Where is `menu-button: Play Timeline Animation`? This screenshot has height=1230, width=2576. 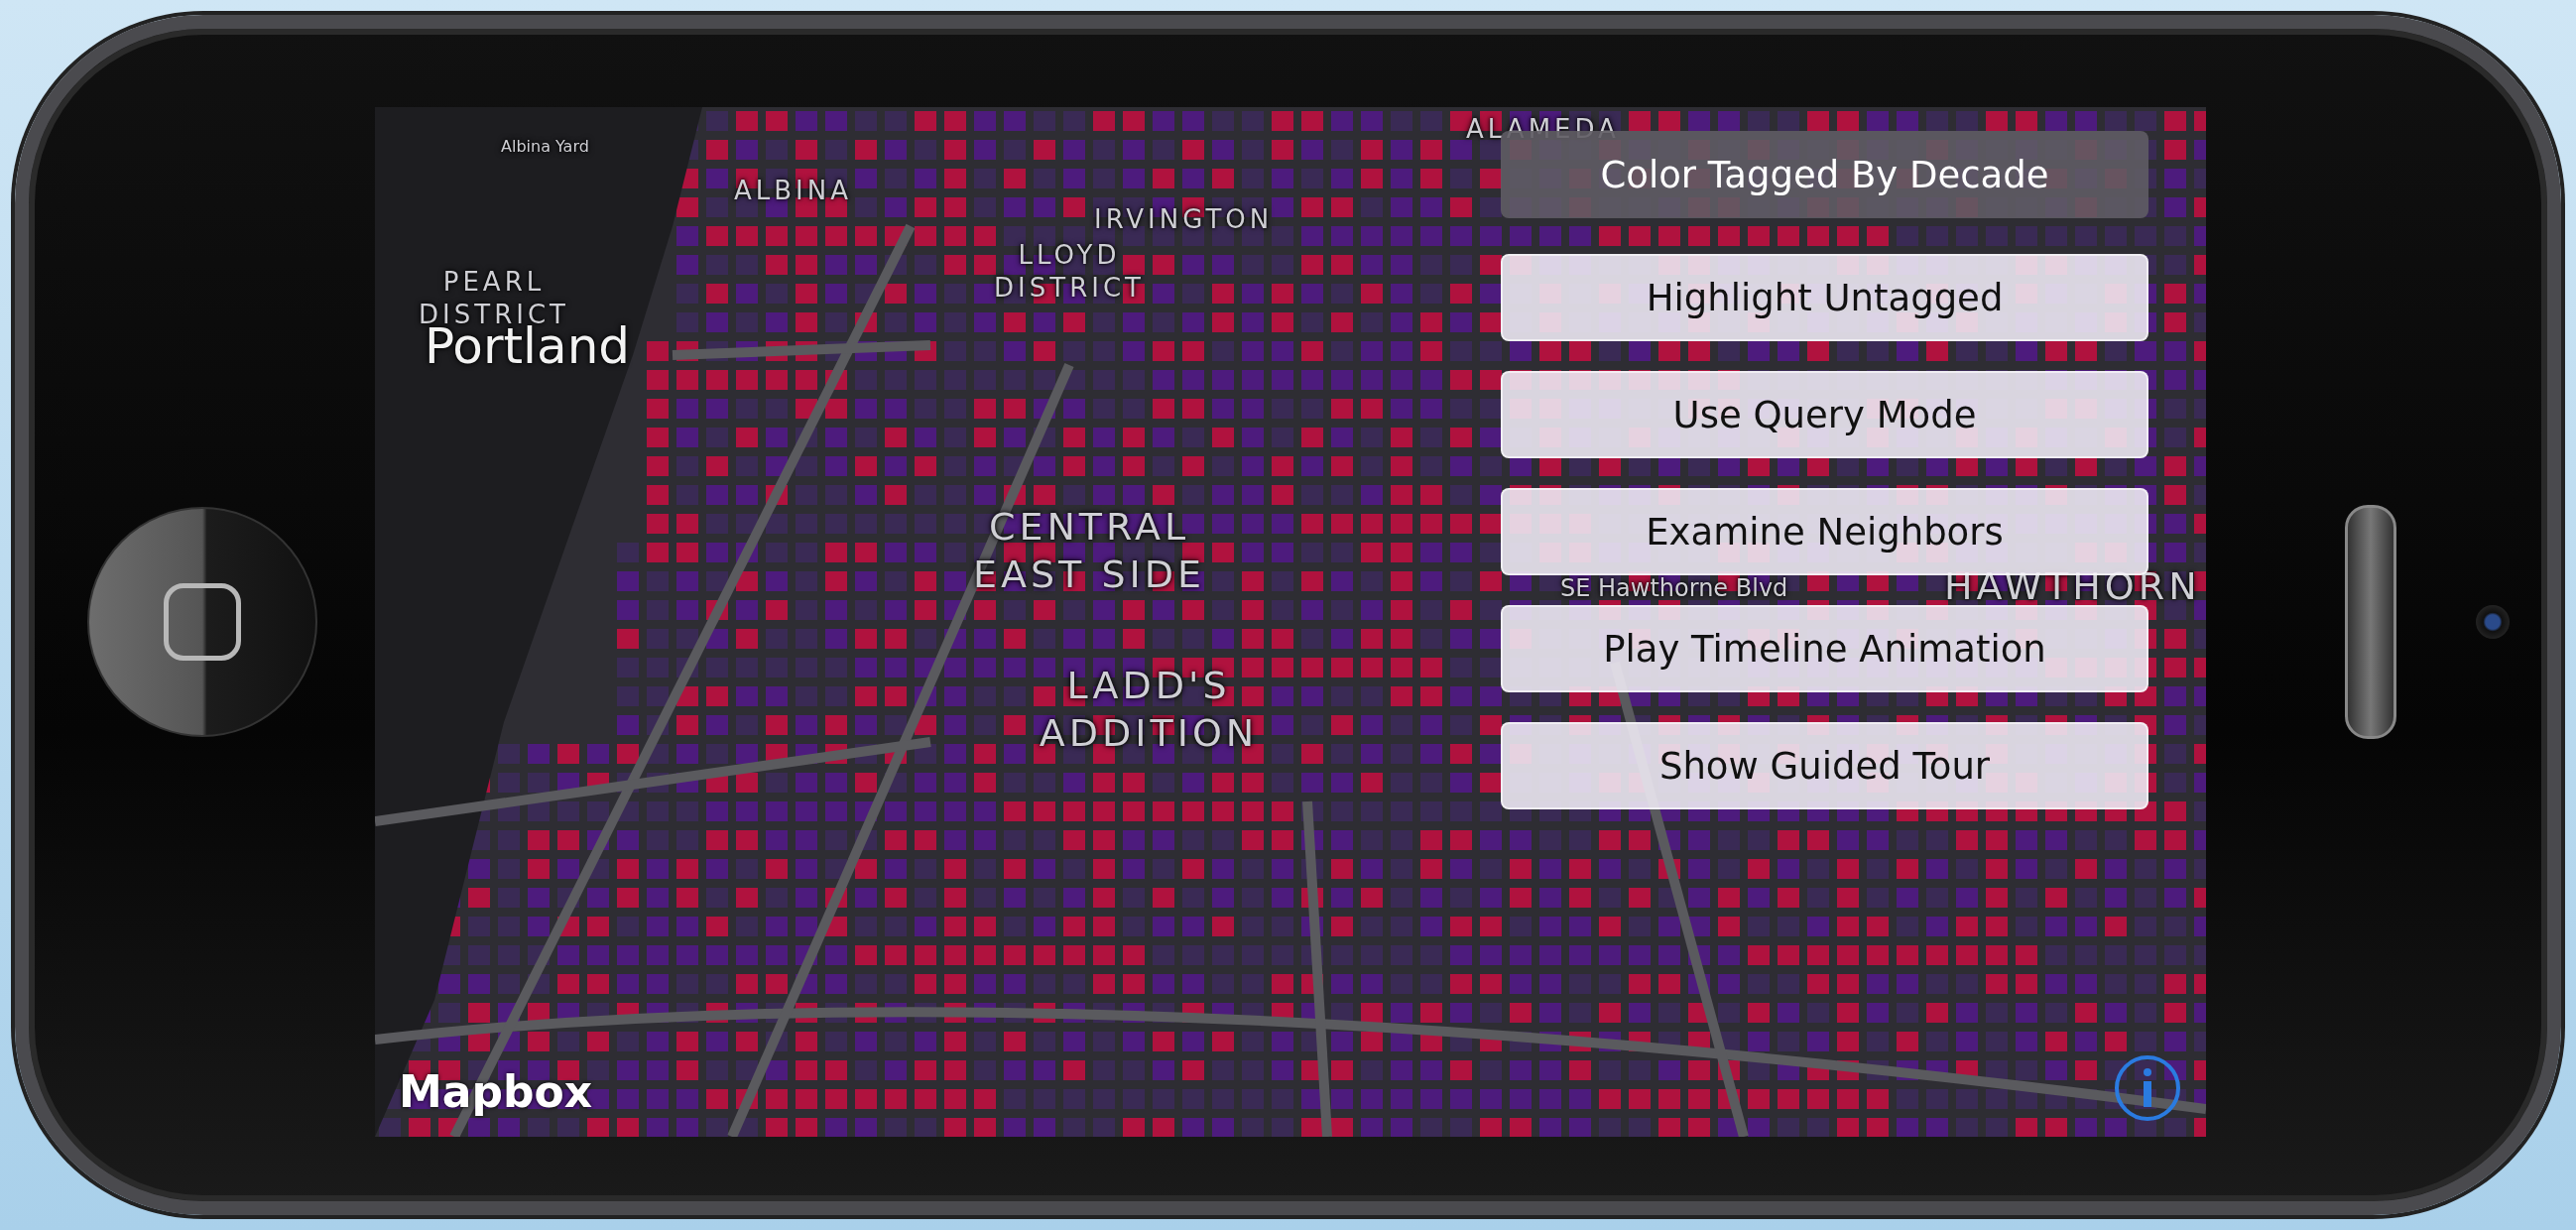 menu-button: Play Timeline Animation is located at coordinates (1824, 648).